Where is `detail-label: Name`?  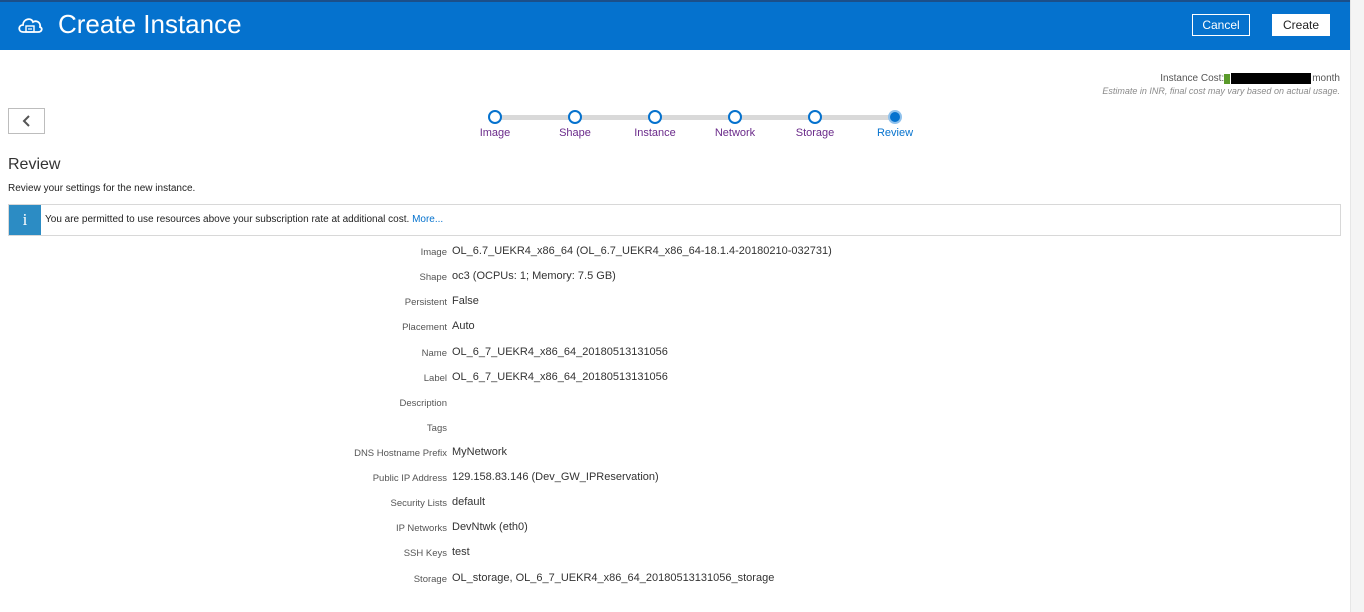 detail-label: Name is located at coordinates (434, 353).